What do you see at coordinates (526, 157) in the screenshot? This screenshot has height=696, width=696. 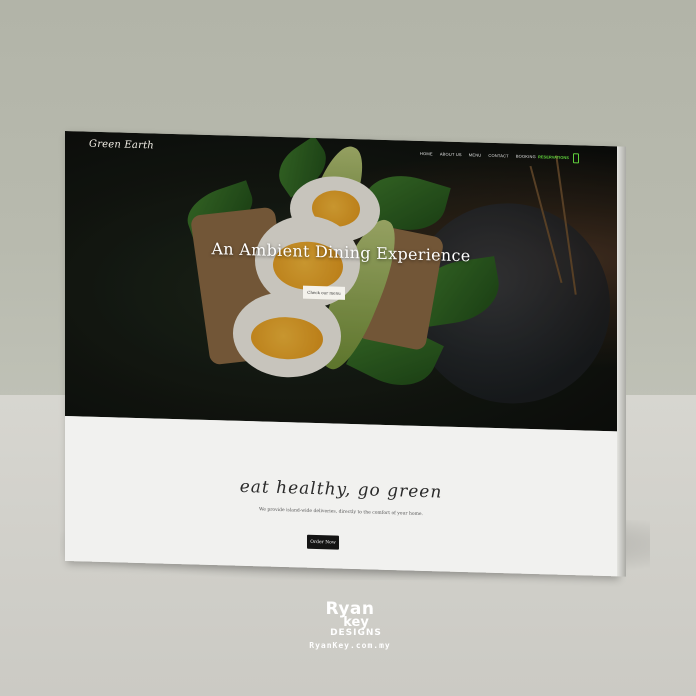 I see `nav-item-booking: BOOKING` at bounding box center [526, 157].